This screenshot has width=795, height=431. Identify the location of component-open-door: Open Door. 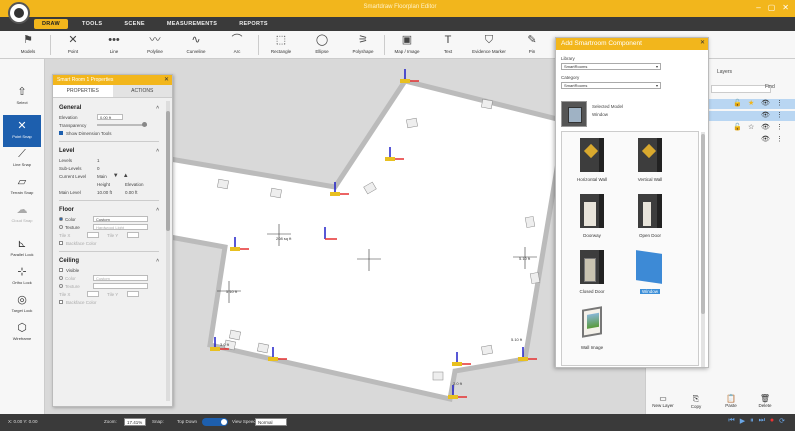
(650, 220).